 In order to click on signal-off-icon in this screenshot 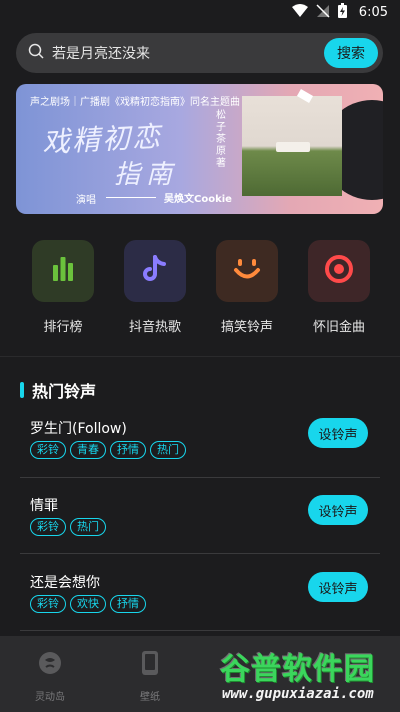, I will do `click(323, 12)`.